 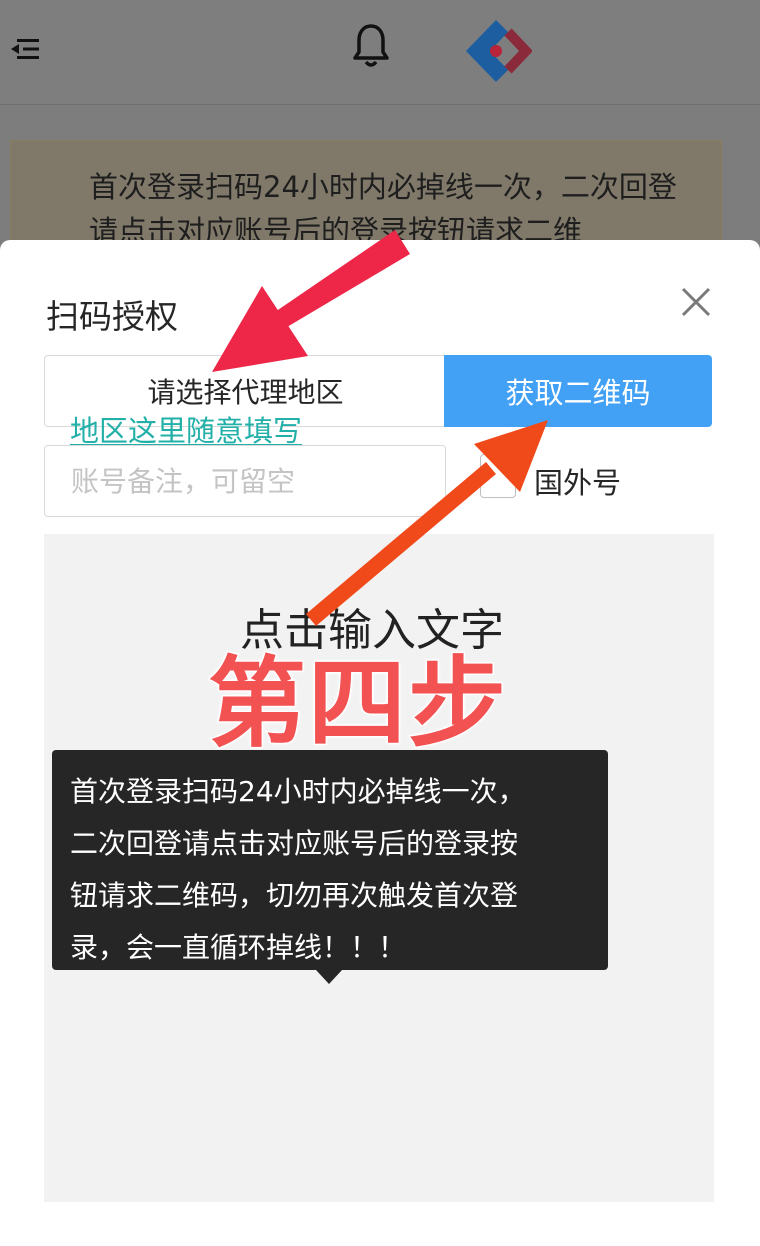 What do you see at coordinates (245, 481) in the screenshot?
I see `remark-input` at bounding box center [245, 481].